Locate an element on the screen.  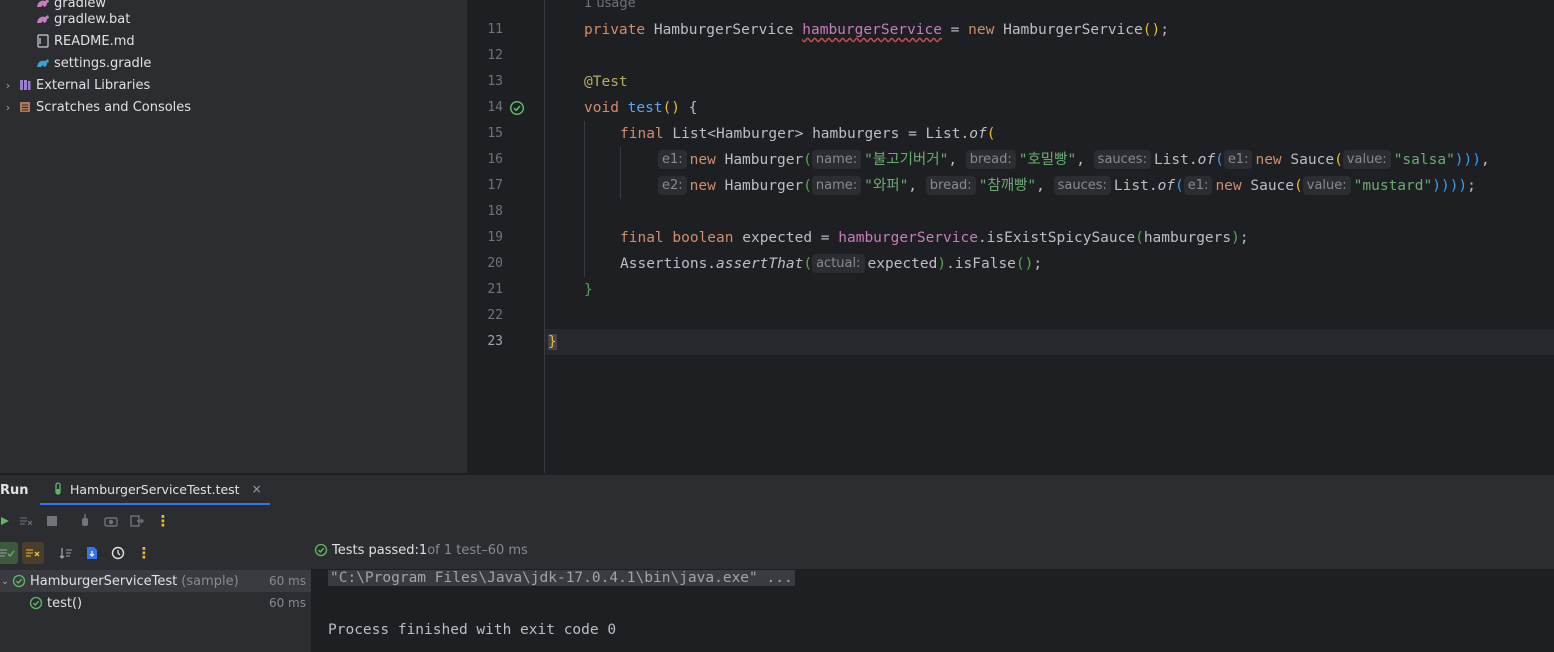
run-tab-label: HamburgerServiceTest.test is located at coordinates (155, 489).